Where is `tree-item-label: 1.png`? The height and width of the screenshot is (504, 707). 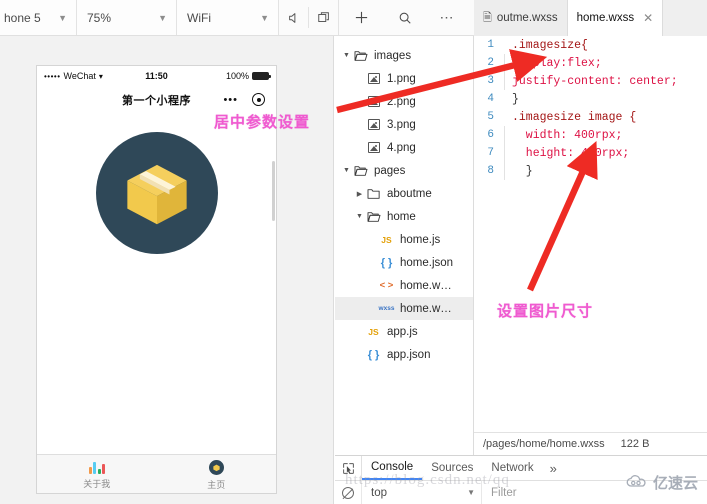
tree-item-label: 1.png is located at coordinates (401, 78).